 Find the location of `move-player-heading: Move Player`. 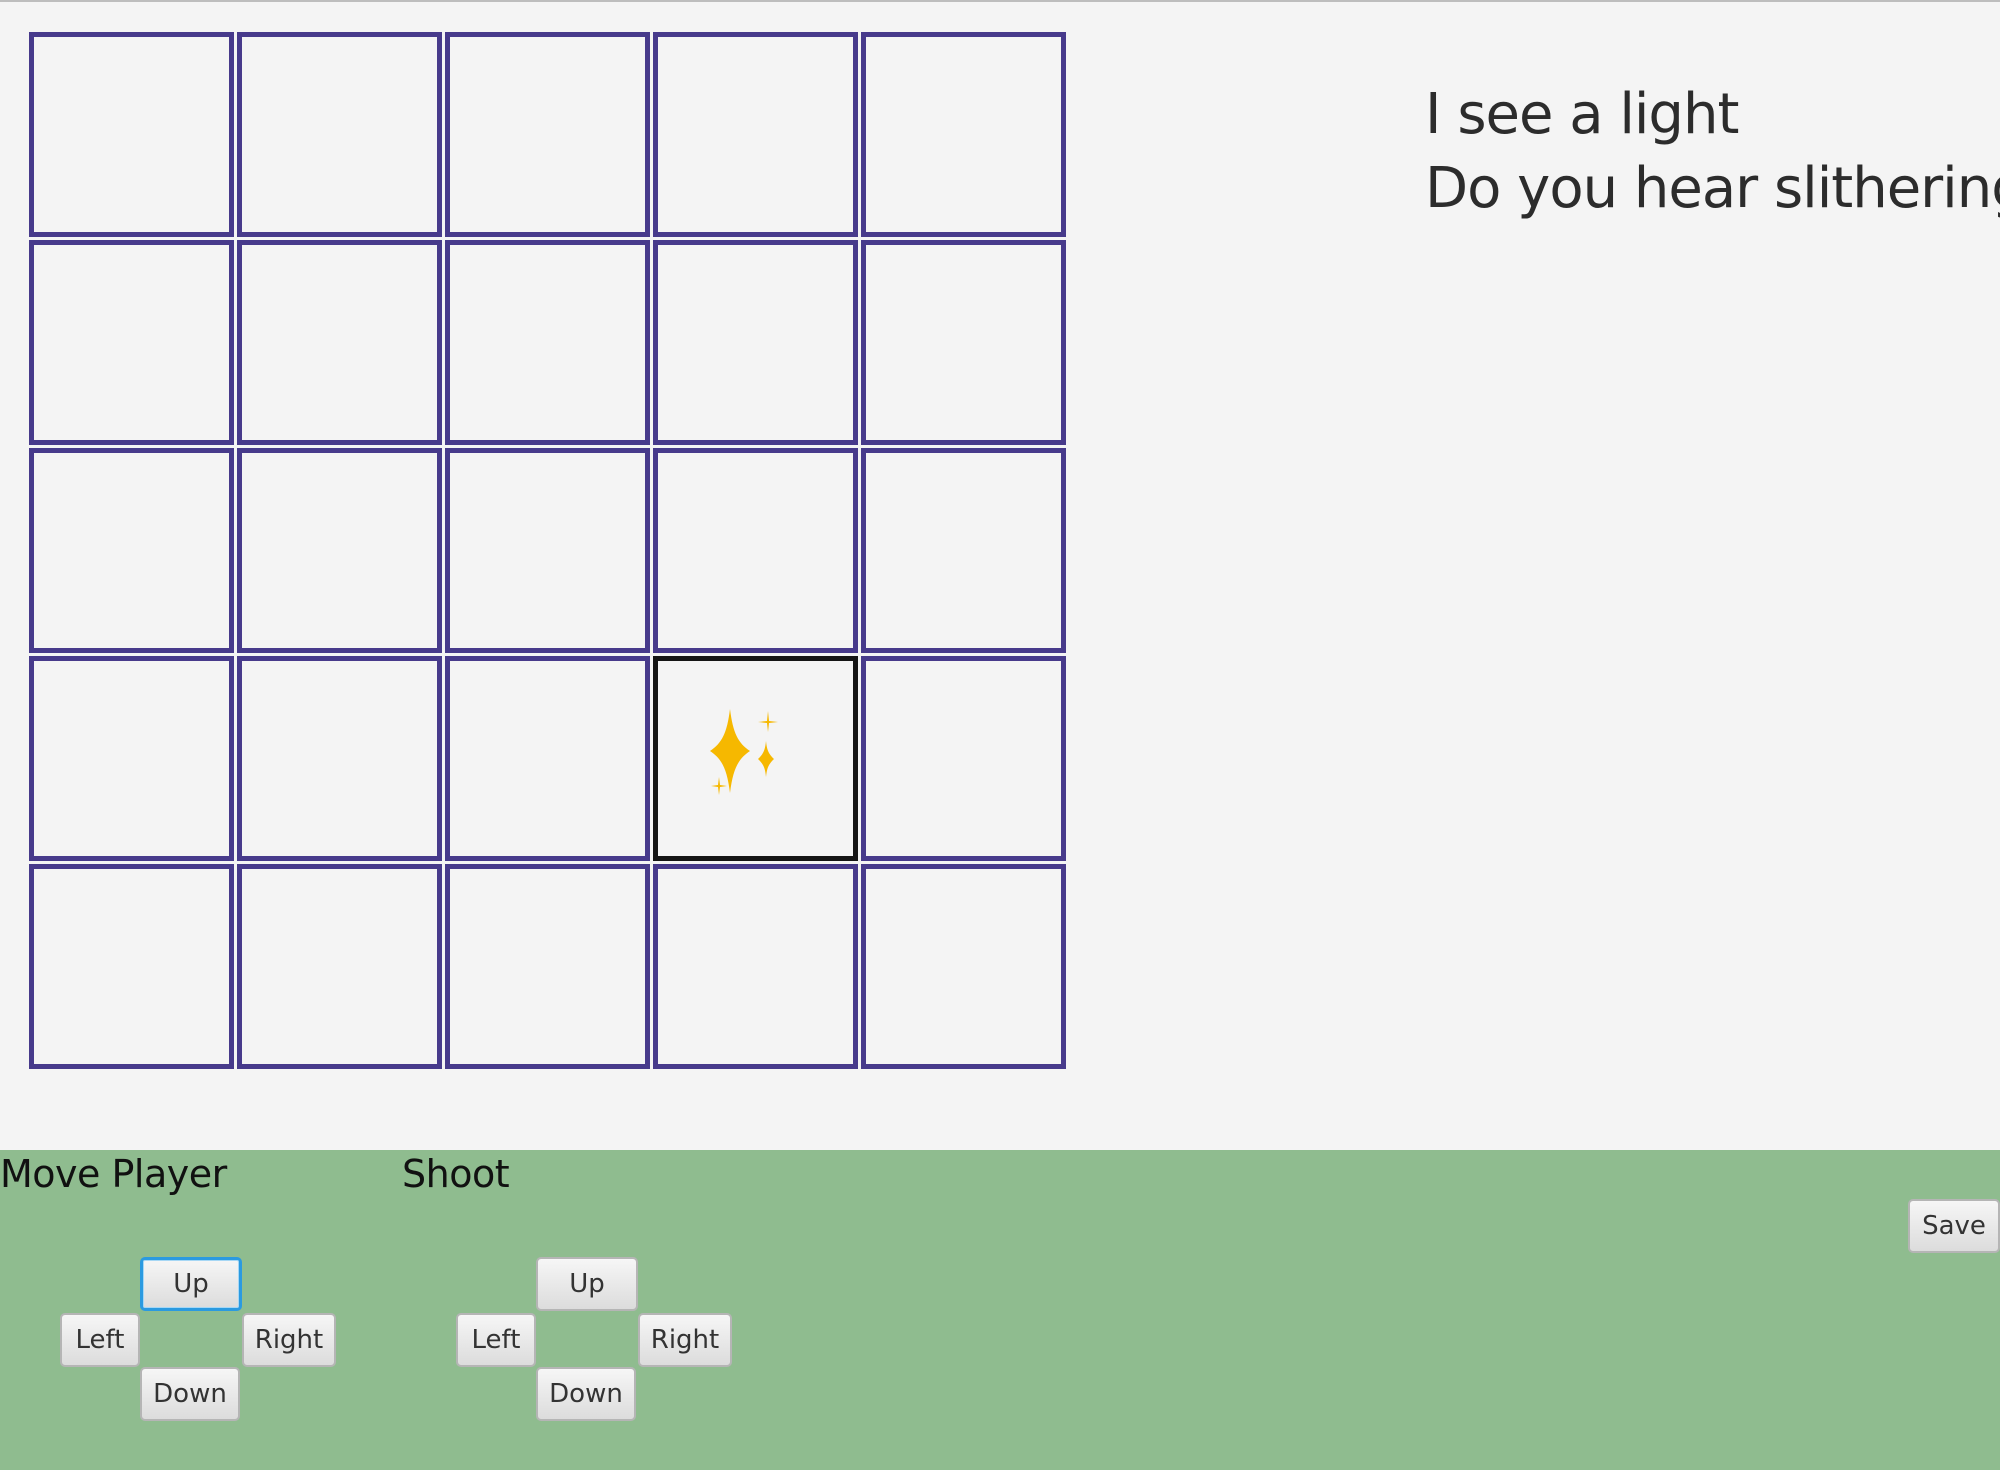

move-player-heading: Move Player is located at coordinates (113, 1174).